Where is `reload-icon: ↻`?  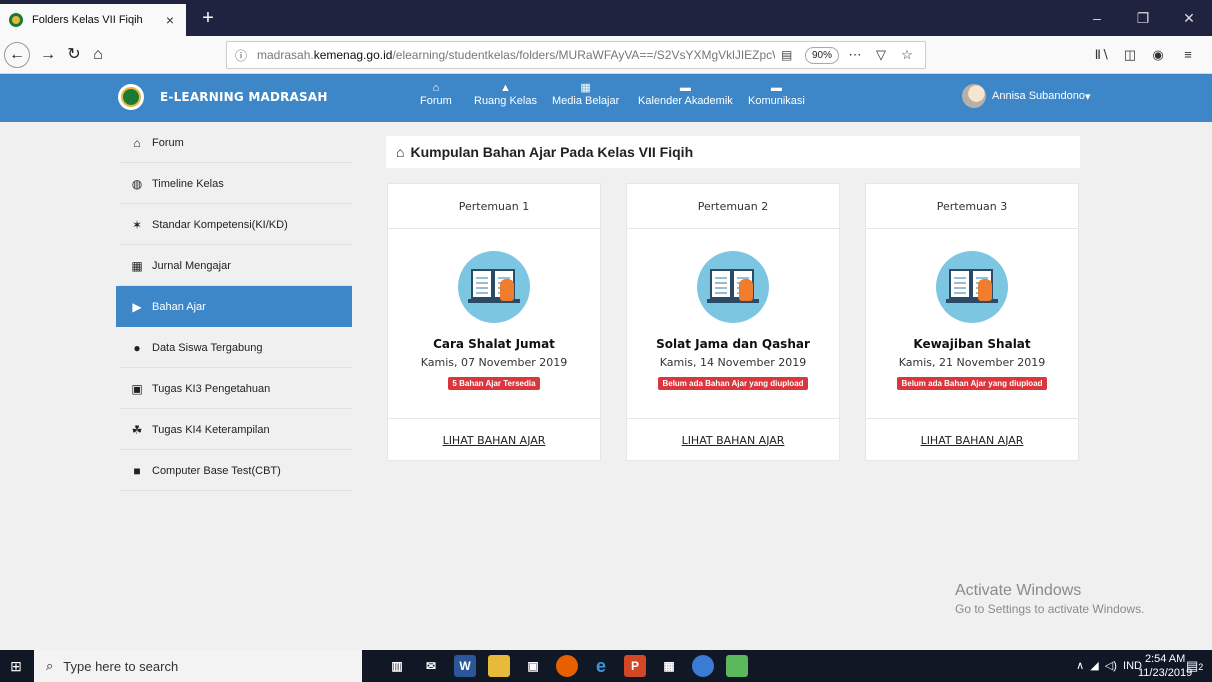
reload-icon: ↻ is located at coordinates (74, 55).